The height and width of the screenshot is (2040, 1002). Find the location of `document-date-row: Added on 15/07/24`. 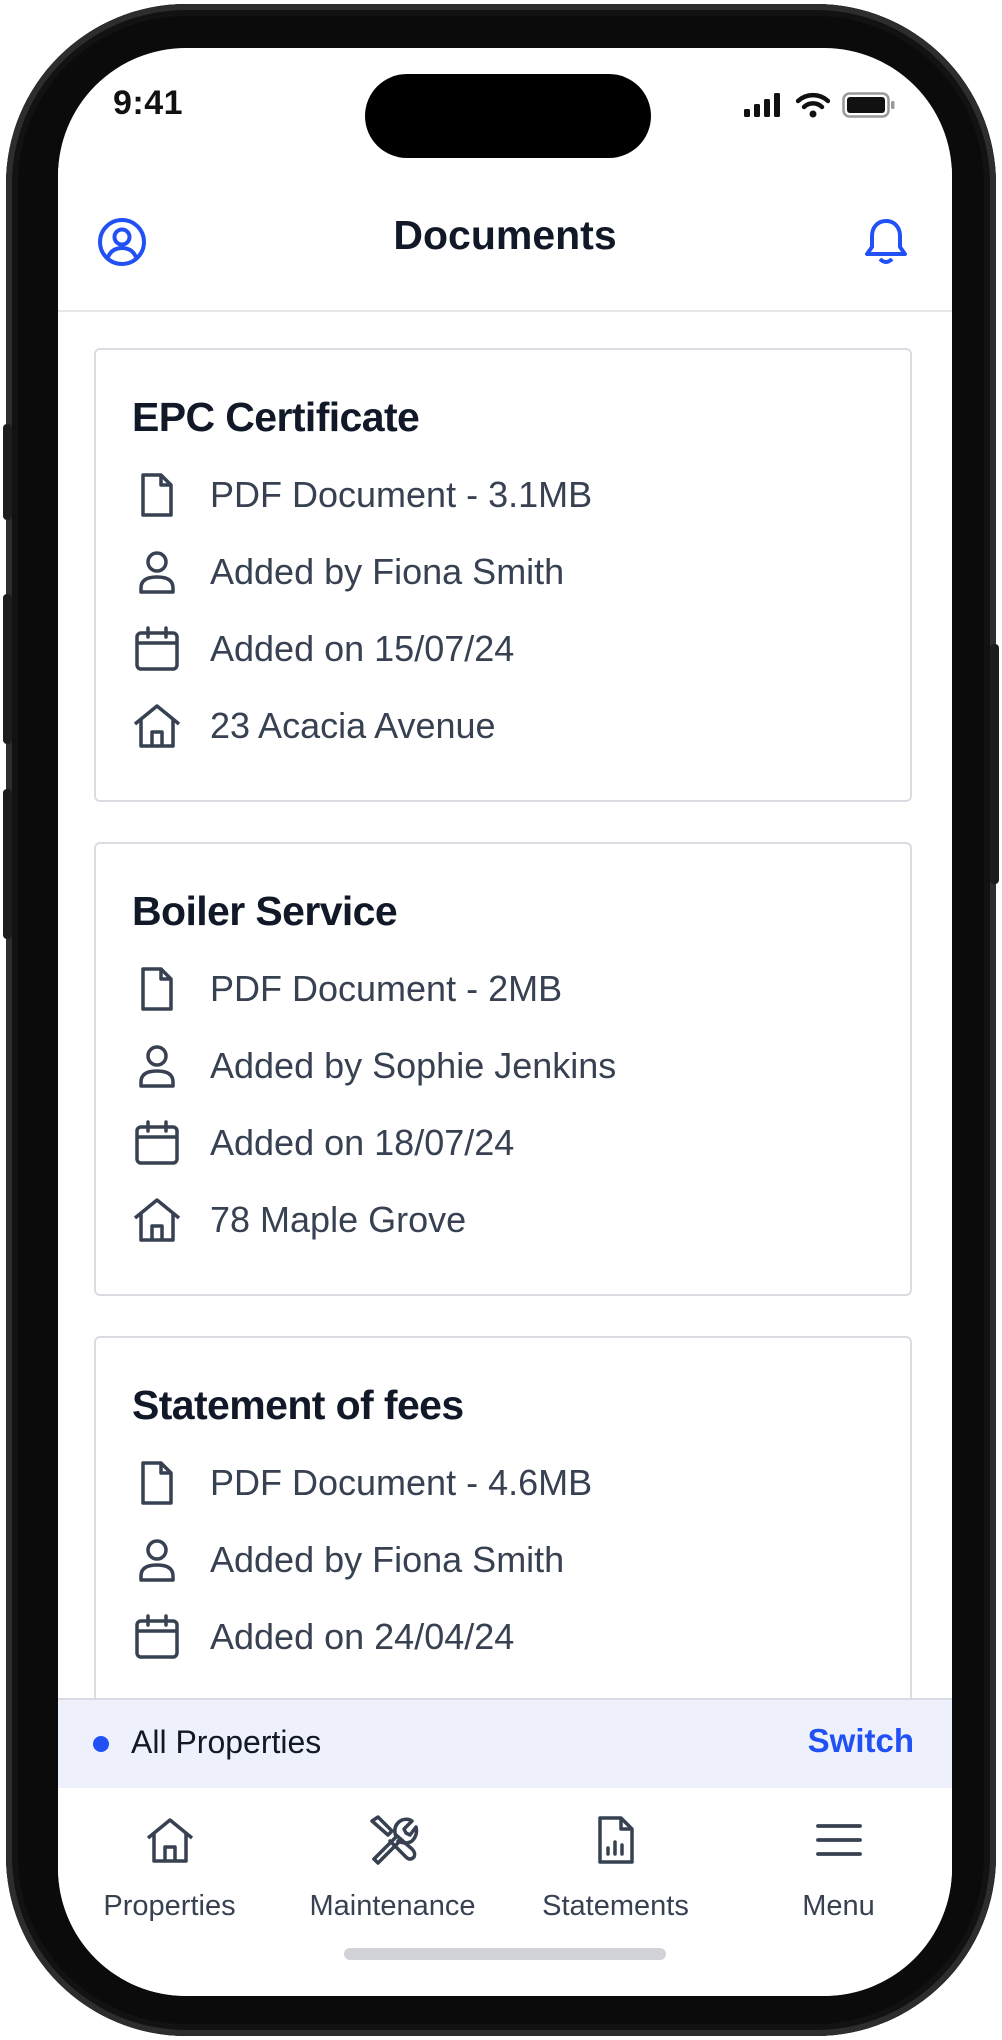

document-date-row: Added on 15/07/24 is located at coordinates (323, 649).